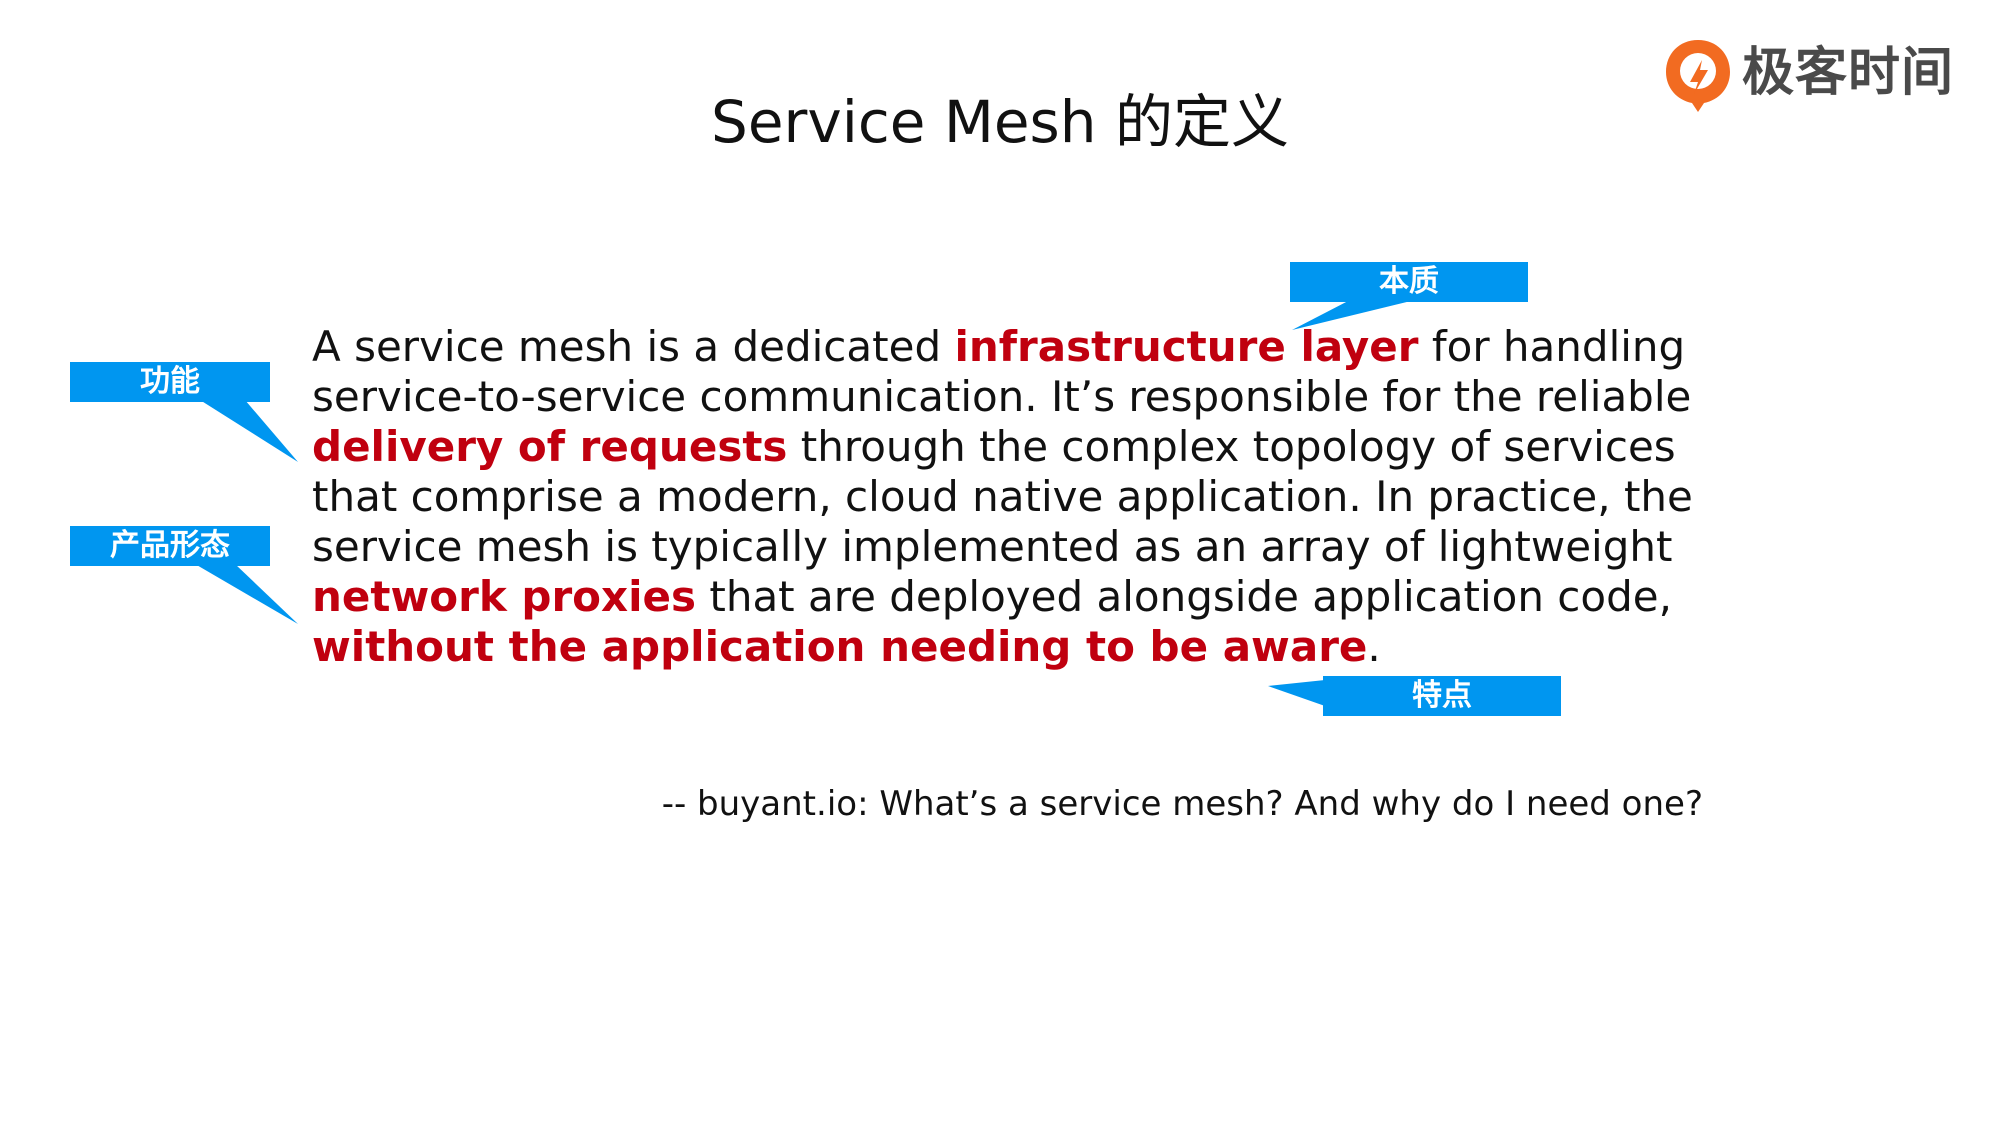 This screenshot has height=1125, width=2000. What do you see at coordinates (246, 594) in the screenshot?
I see `callout-product-form-pointer` at bounding box center [246, 594].